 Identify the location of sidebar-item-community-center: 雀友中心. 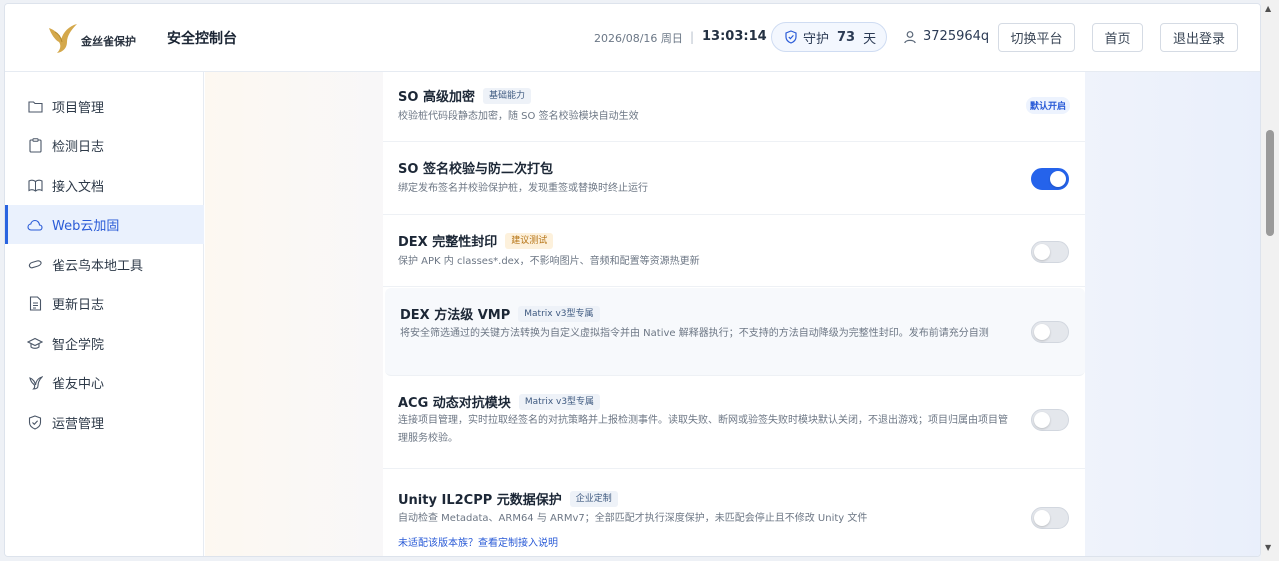
(104, 382).